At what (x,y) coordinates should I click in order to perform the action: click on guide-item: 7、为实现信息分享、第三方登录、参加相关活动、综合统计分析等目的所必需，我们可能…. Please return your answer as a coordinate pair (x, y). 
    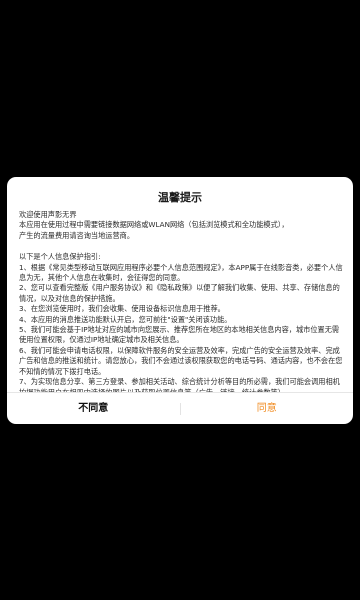
    Looking at the image, I should click on (179, 385).